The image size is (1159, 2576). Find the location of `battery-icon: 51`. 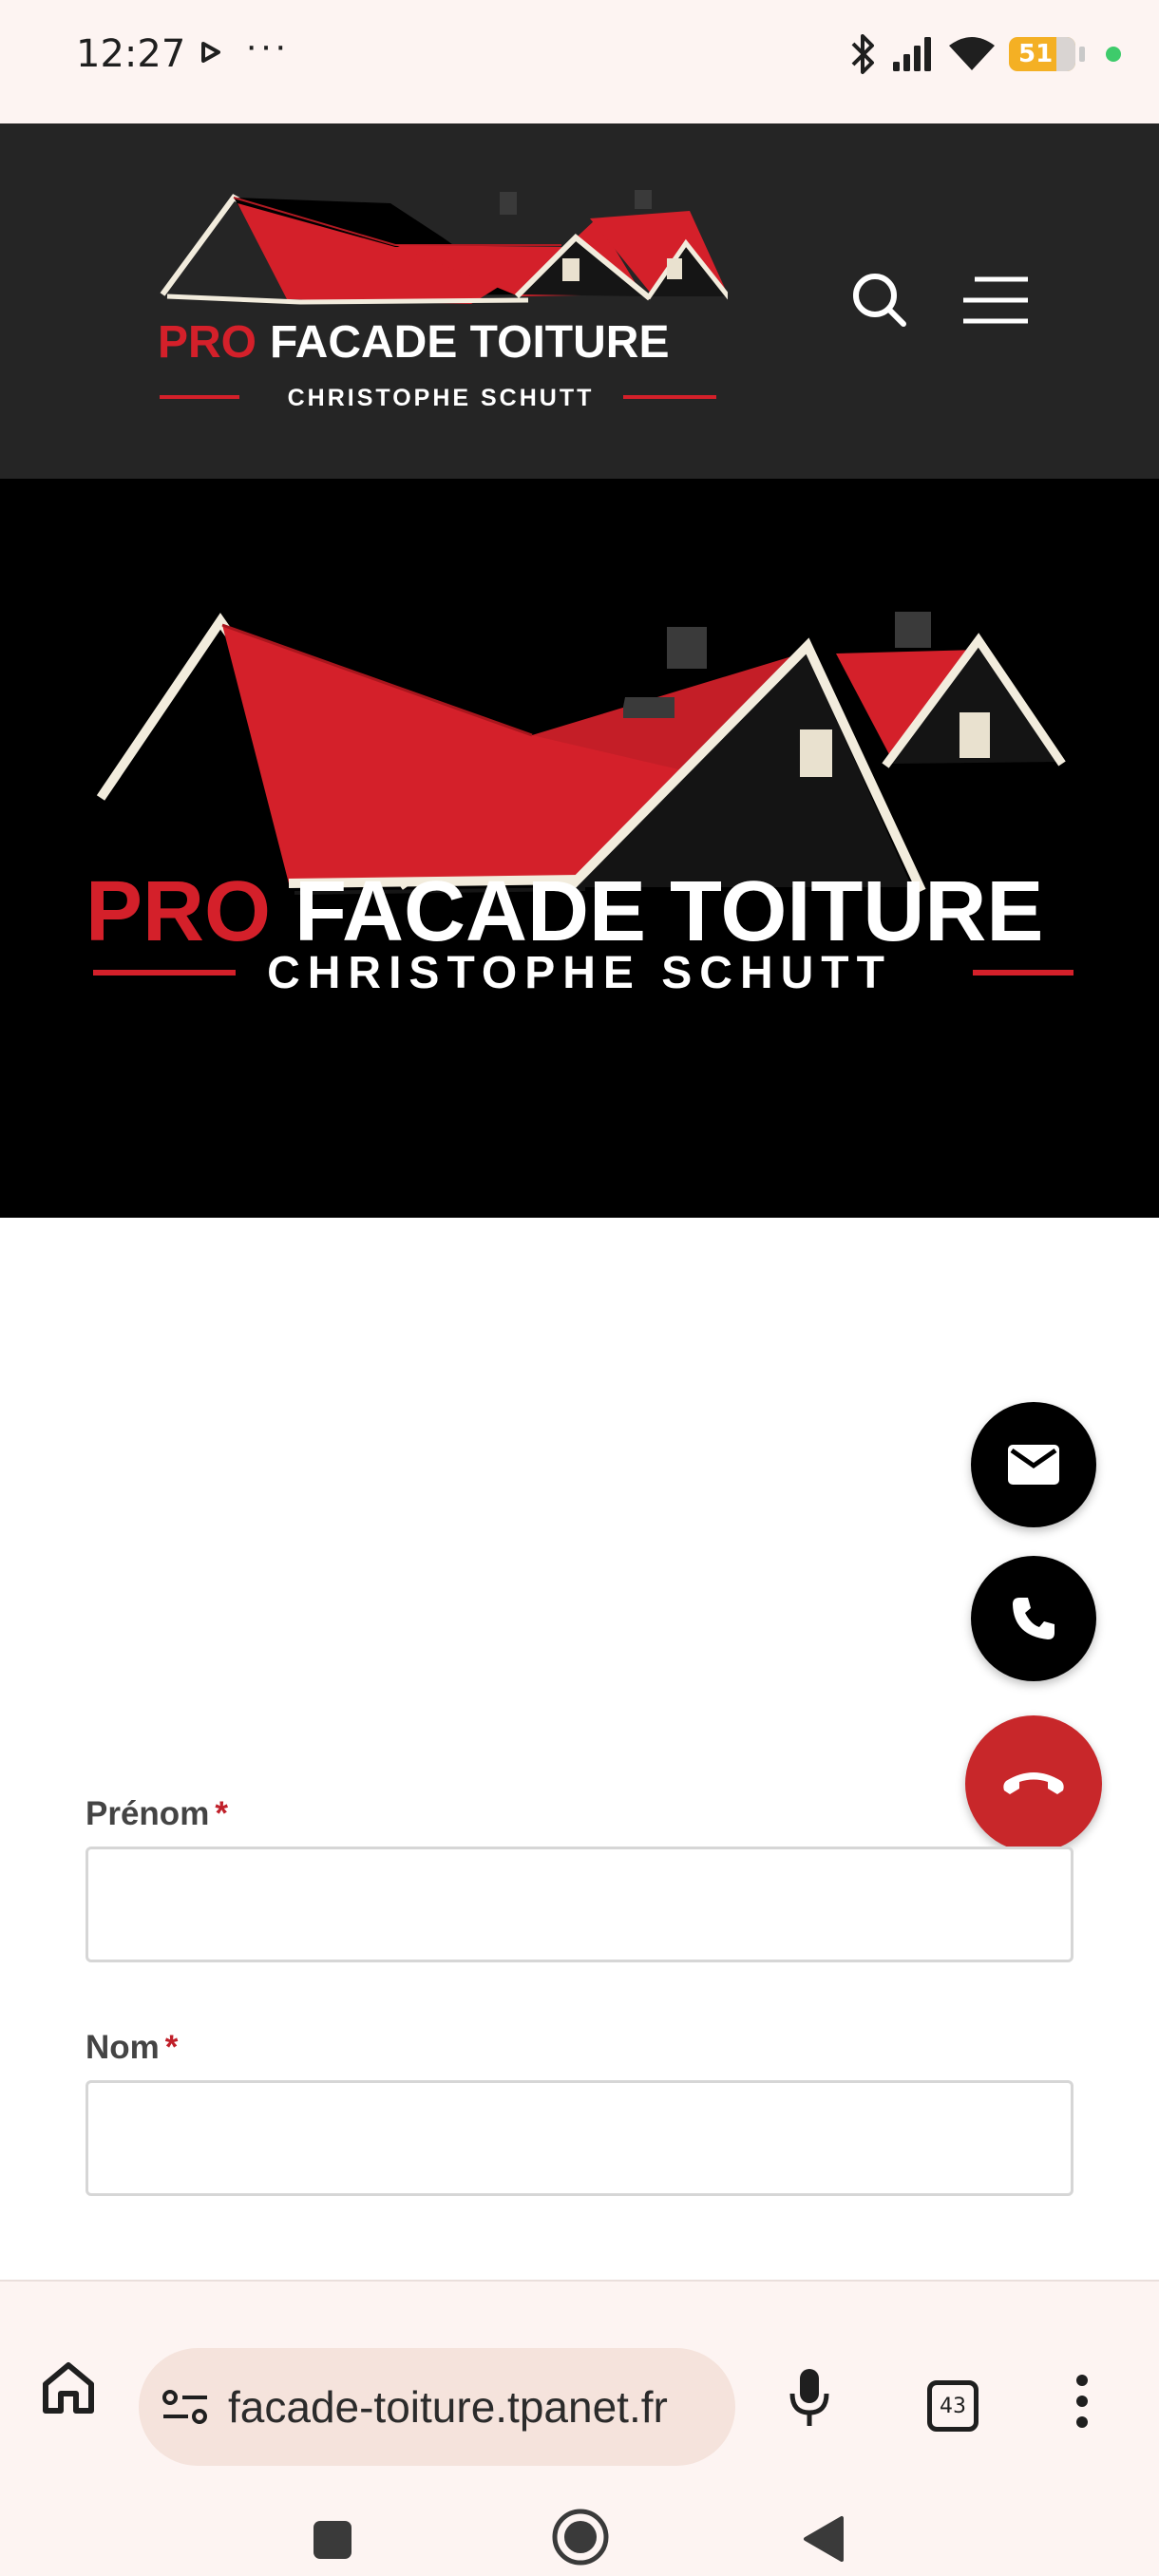

battery-icon: 51 is located at coordinates (1047, 54).